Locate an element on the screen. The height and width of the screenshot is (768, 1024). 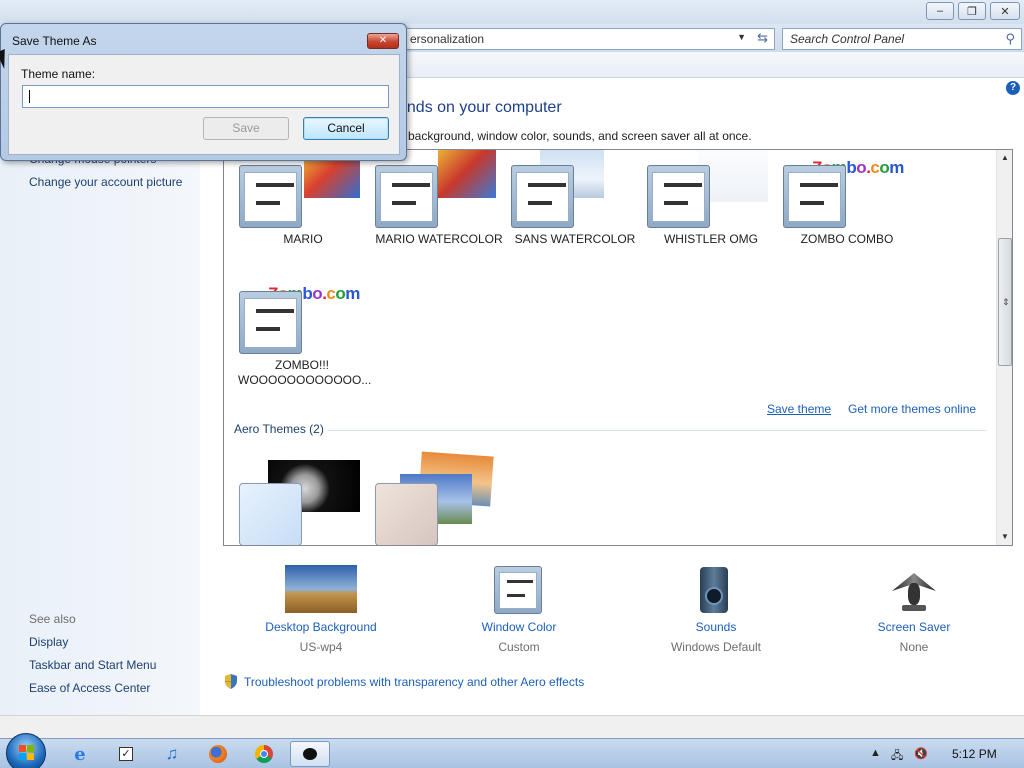
theme-label: MARIO is located at coordinates (303, 239).